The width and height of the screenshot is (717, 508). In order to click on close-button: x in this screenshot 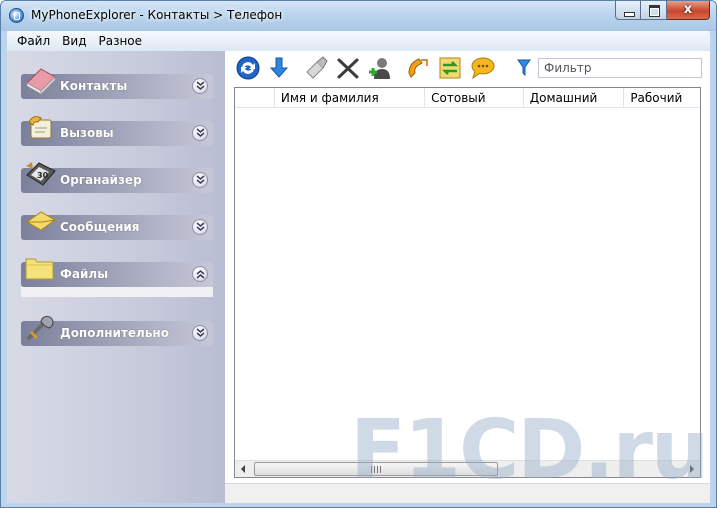, I will do `click(688, 10)`.